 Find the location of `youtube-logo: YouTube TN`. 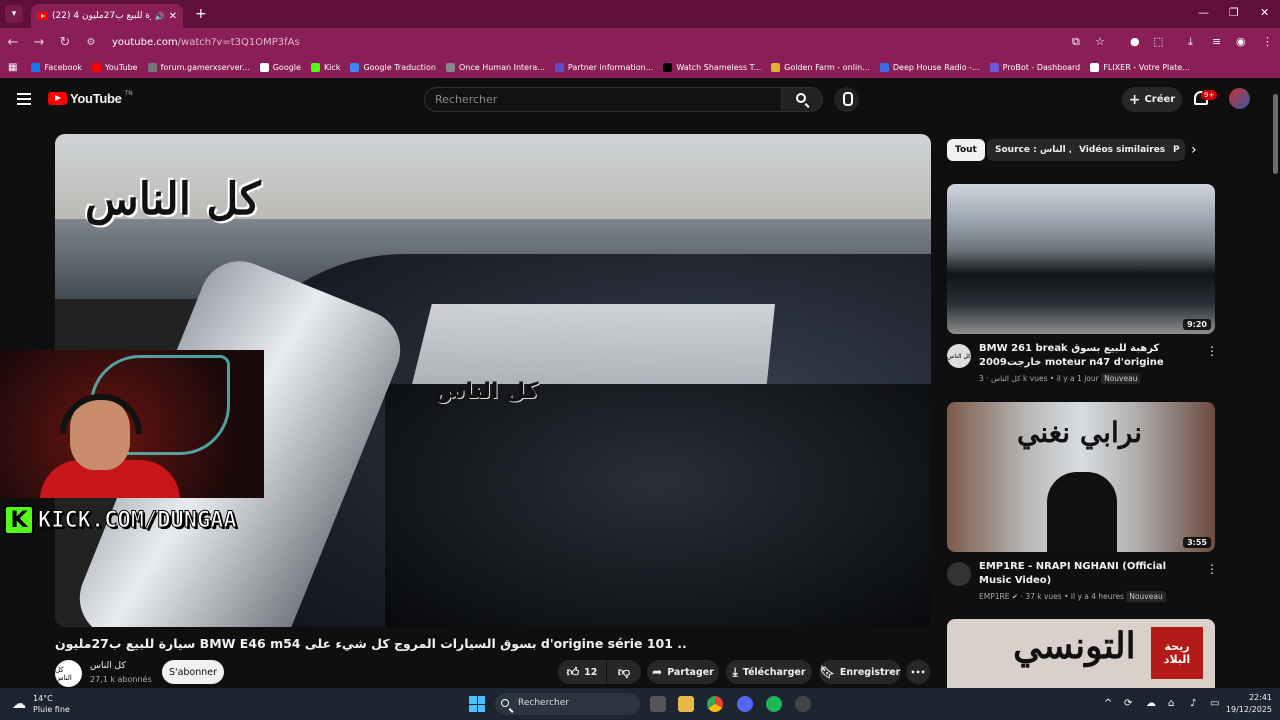

youtube-logo: YouTube TN is located at coordinates (90, 98).